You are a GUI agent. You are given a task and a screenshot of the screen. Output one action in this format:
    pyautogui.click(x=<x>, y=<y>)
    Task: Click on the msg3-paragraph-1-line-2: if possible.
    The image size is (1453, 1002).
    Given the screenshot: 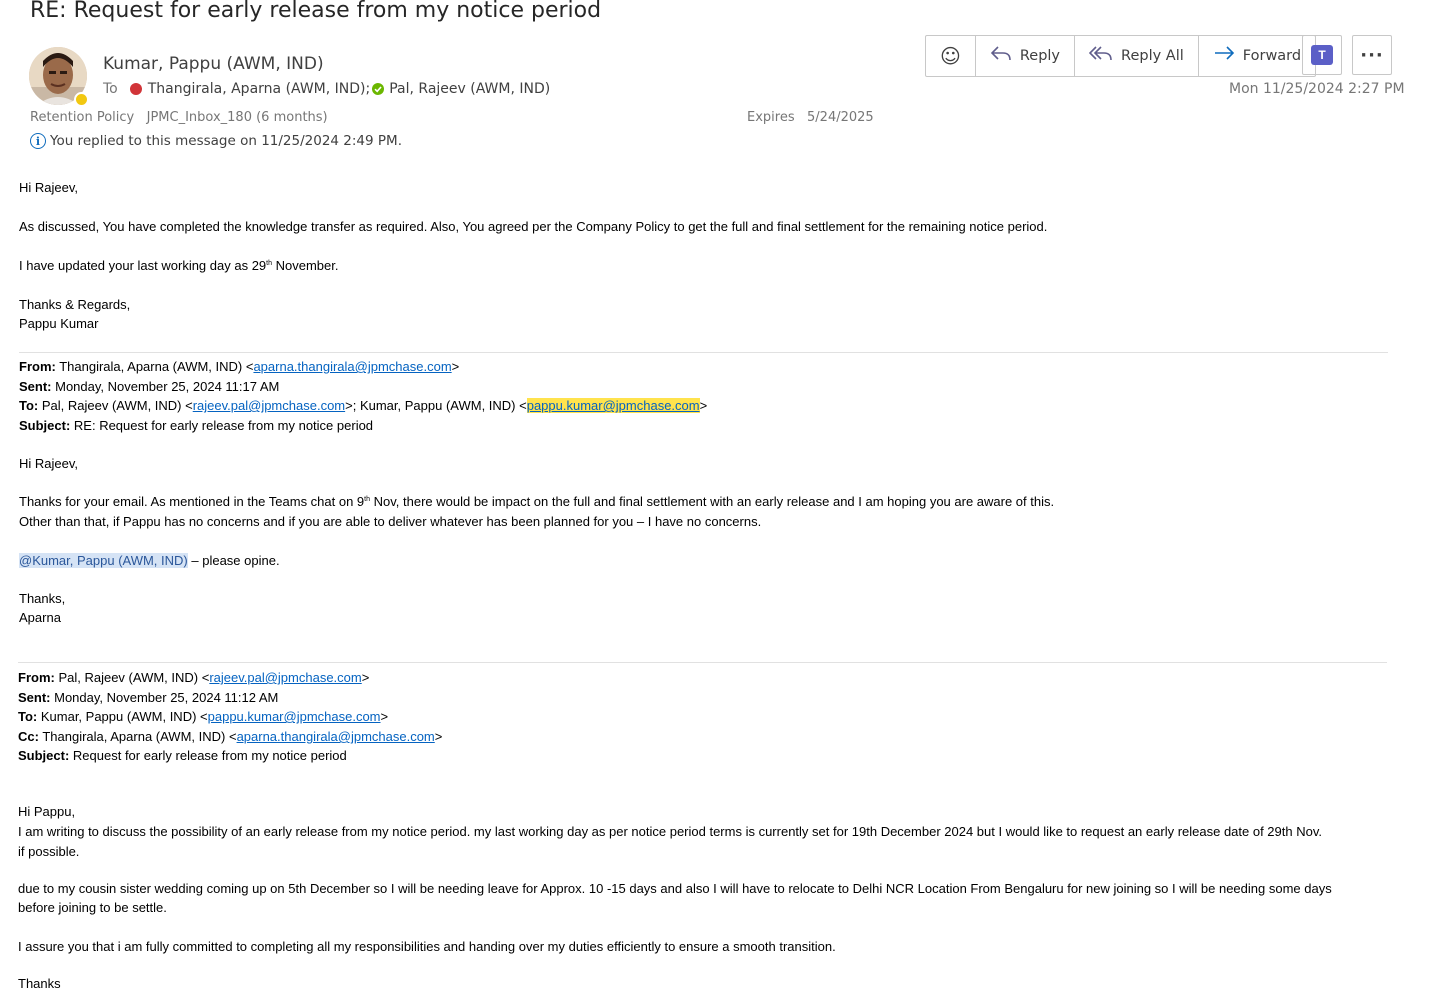 What is the action you would take?
    pyautogui.click(x=49, y=851)
    